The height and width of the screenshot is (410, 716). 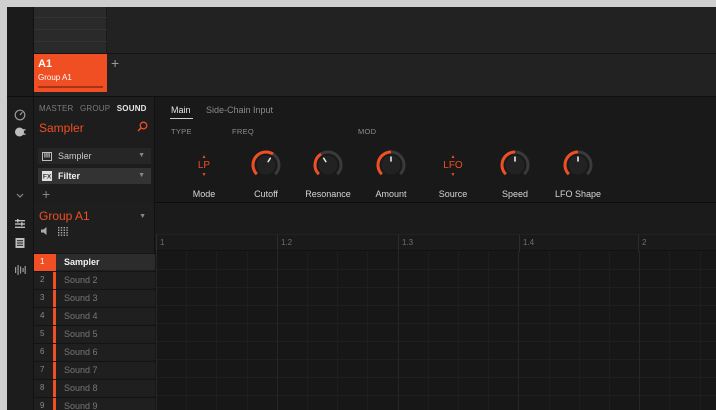 I want to click on sound-slot: 9 Sound 9, so click(x=94, y=403).